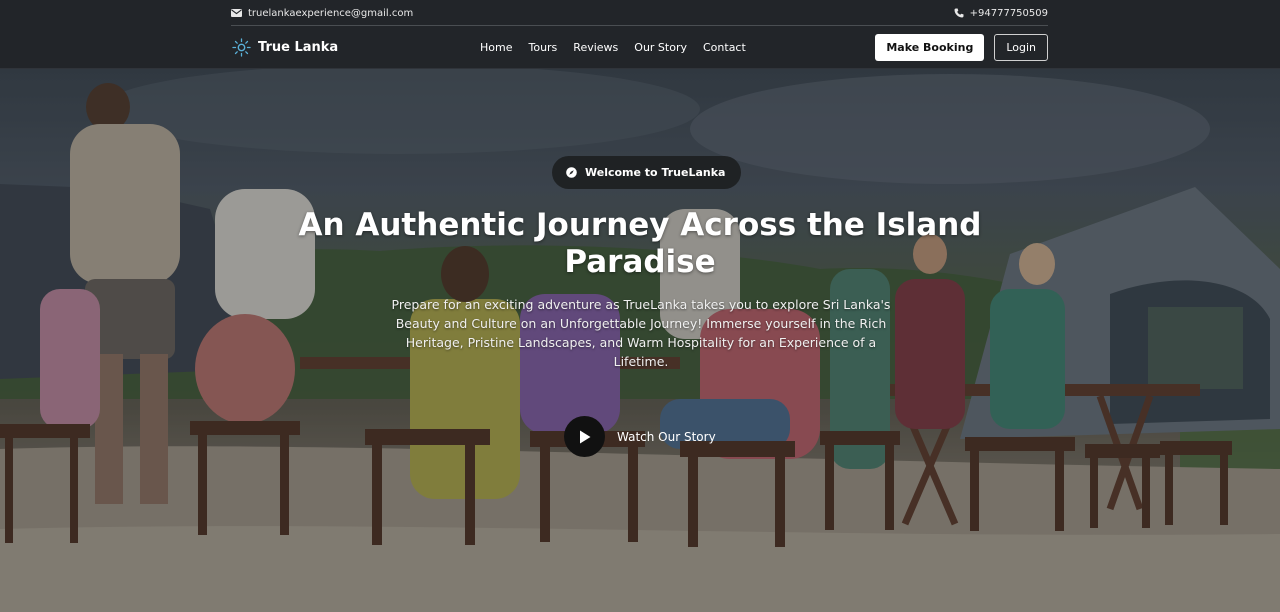  Describe the element at coordinates (236, 13) in the screenshot. I see `envelope-icon` at that location.